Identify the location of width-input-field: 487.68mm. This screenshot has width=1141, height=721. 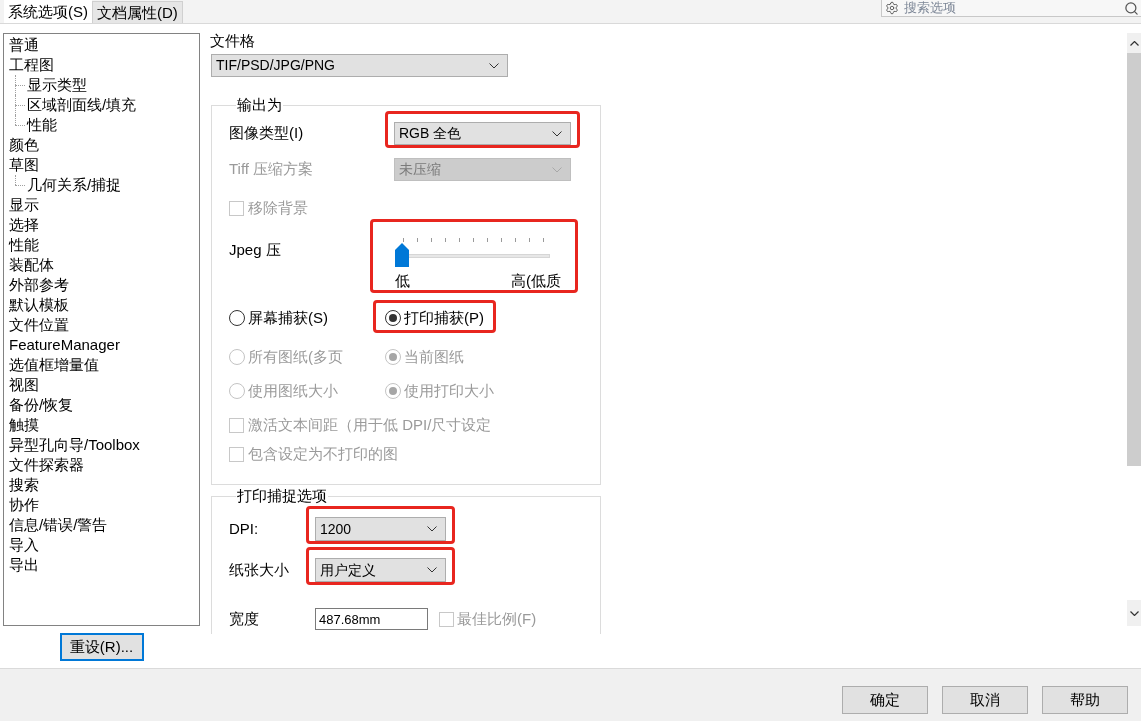
(371, 619).